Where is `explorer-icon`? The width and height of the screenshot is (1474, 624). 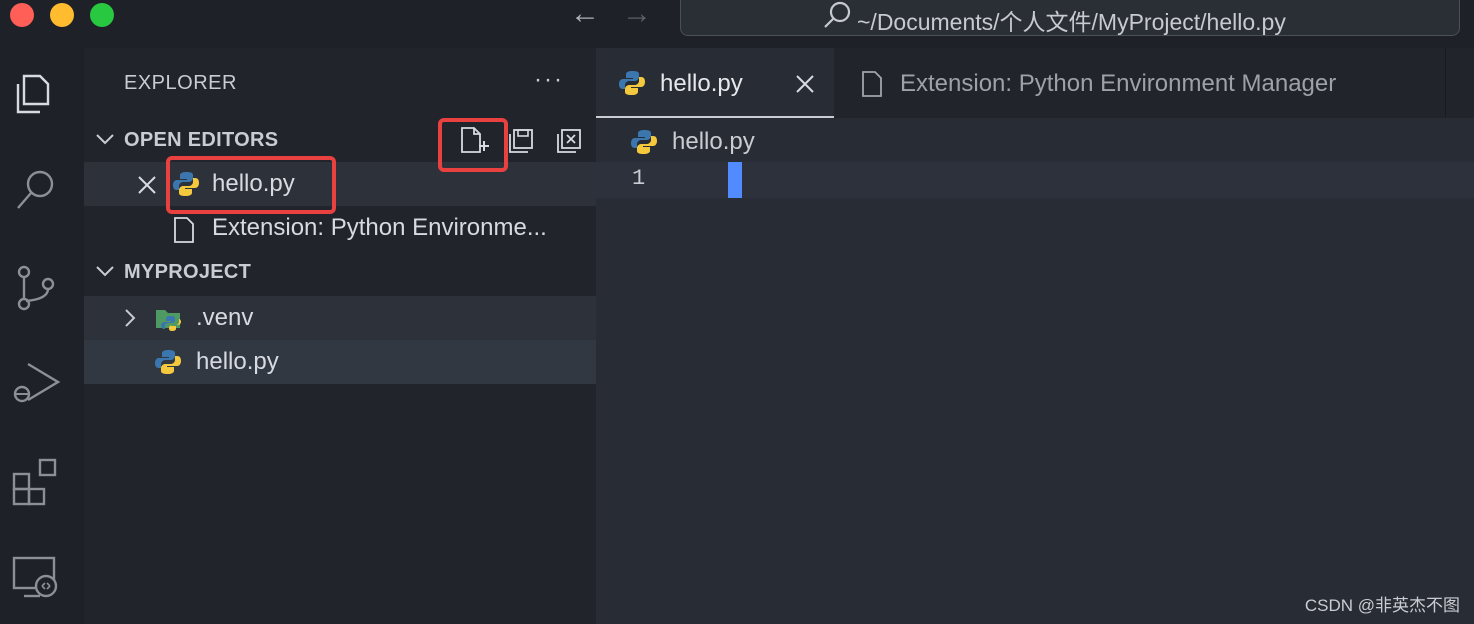
explorer-icon is located at coordinates (36, 94).